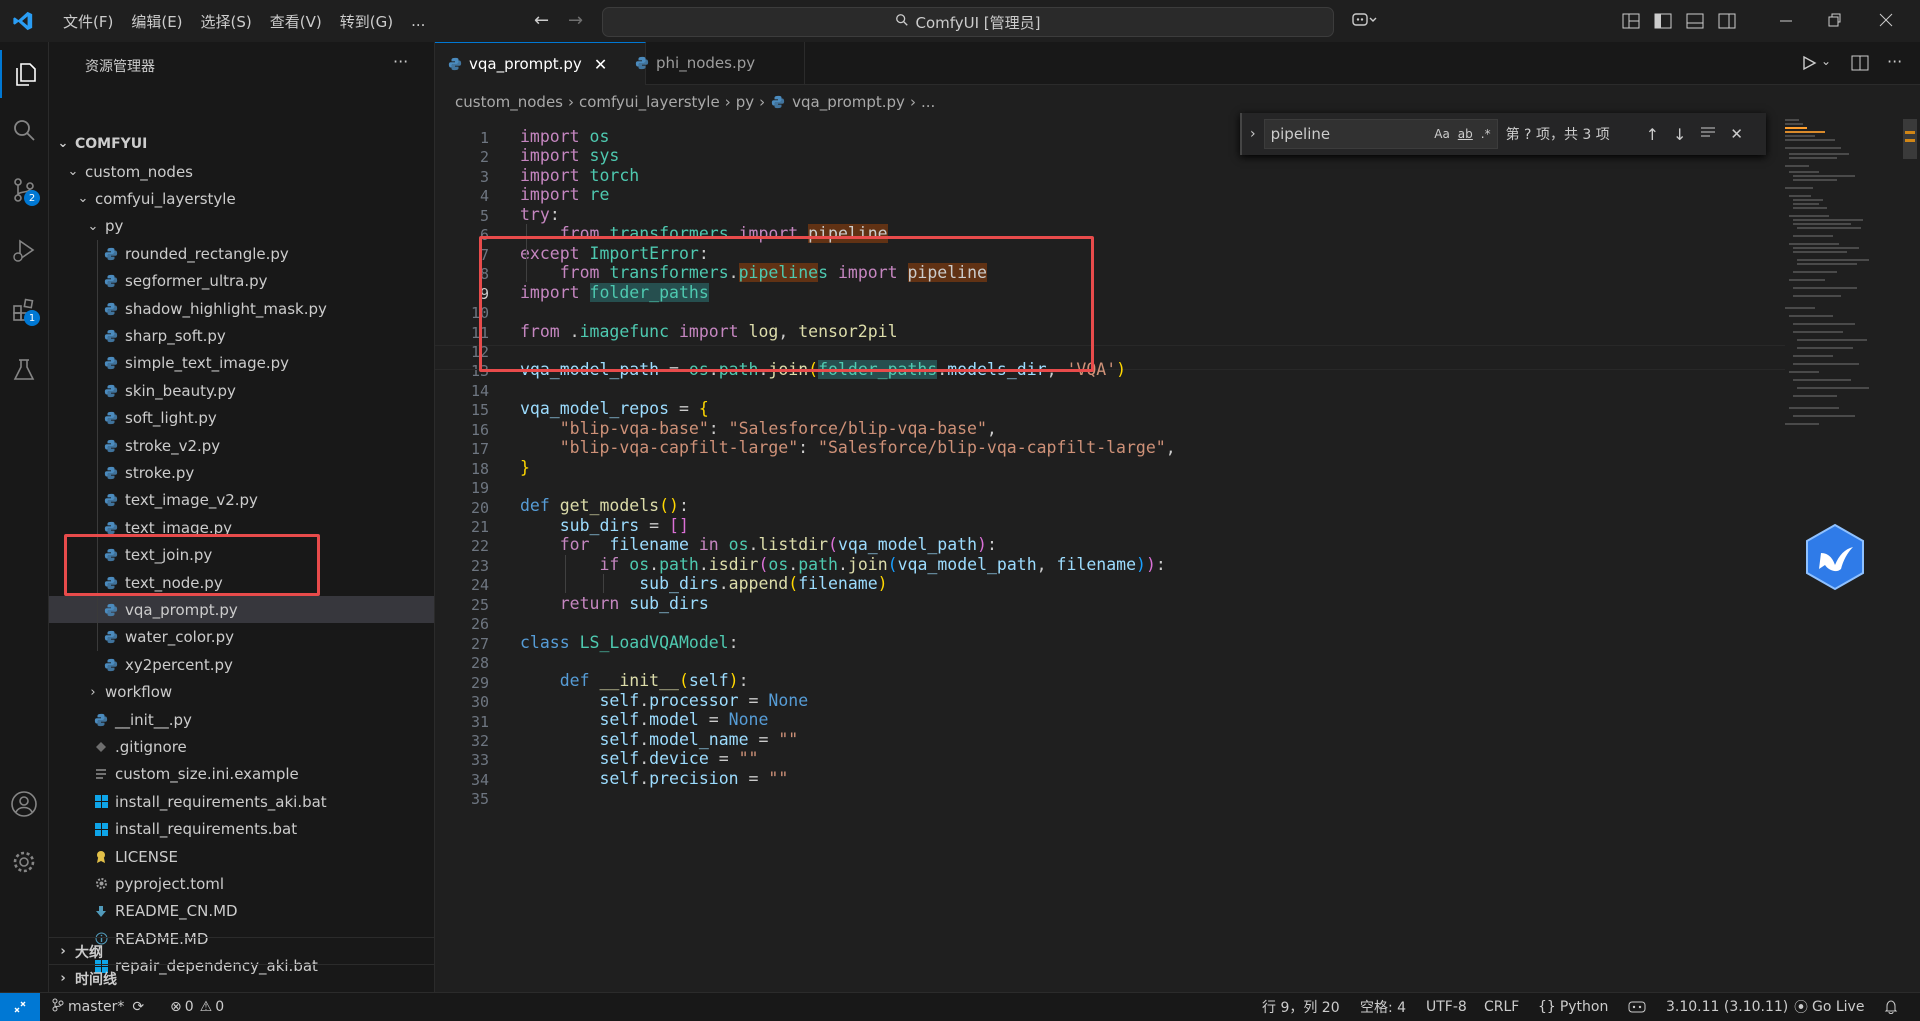 Image resolution: width=1920 pixels, height=1021 pixels. What do you see at coordinates (1501, 1007) in the screenshot?
I see `line-ending: CRLF` at bounding box center [1501, 1007].